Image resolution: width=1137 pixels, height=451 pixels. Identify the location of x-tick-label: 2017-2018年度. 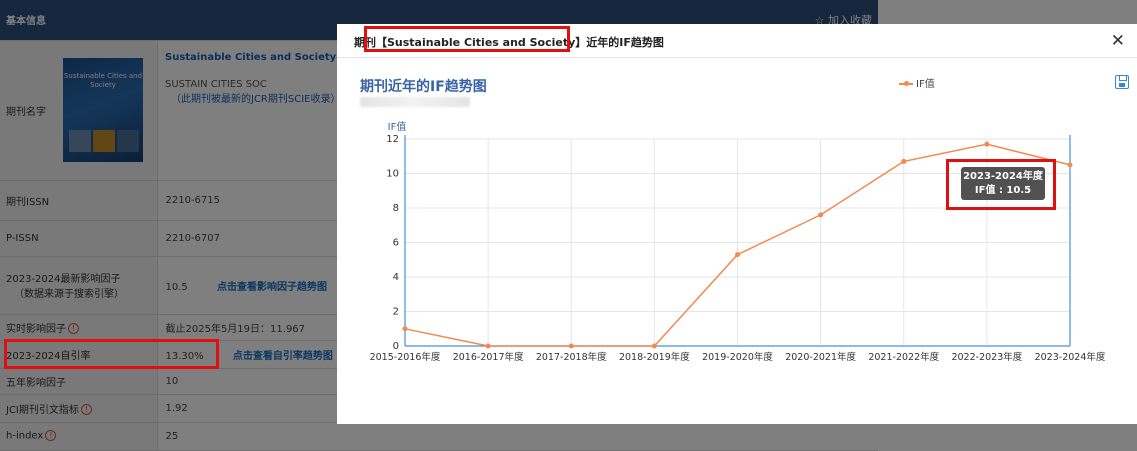
(571, 357).